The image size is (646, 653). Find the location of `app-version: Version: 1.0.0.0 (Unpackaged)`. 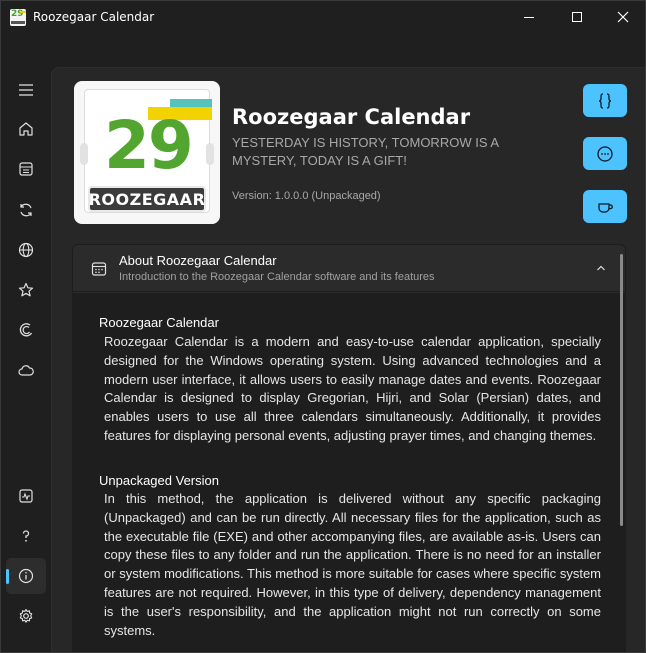

app-version: Version: 1.0.0.0 (Unpackaged) is located at coordinates (306, 196).